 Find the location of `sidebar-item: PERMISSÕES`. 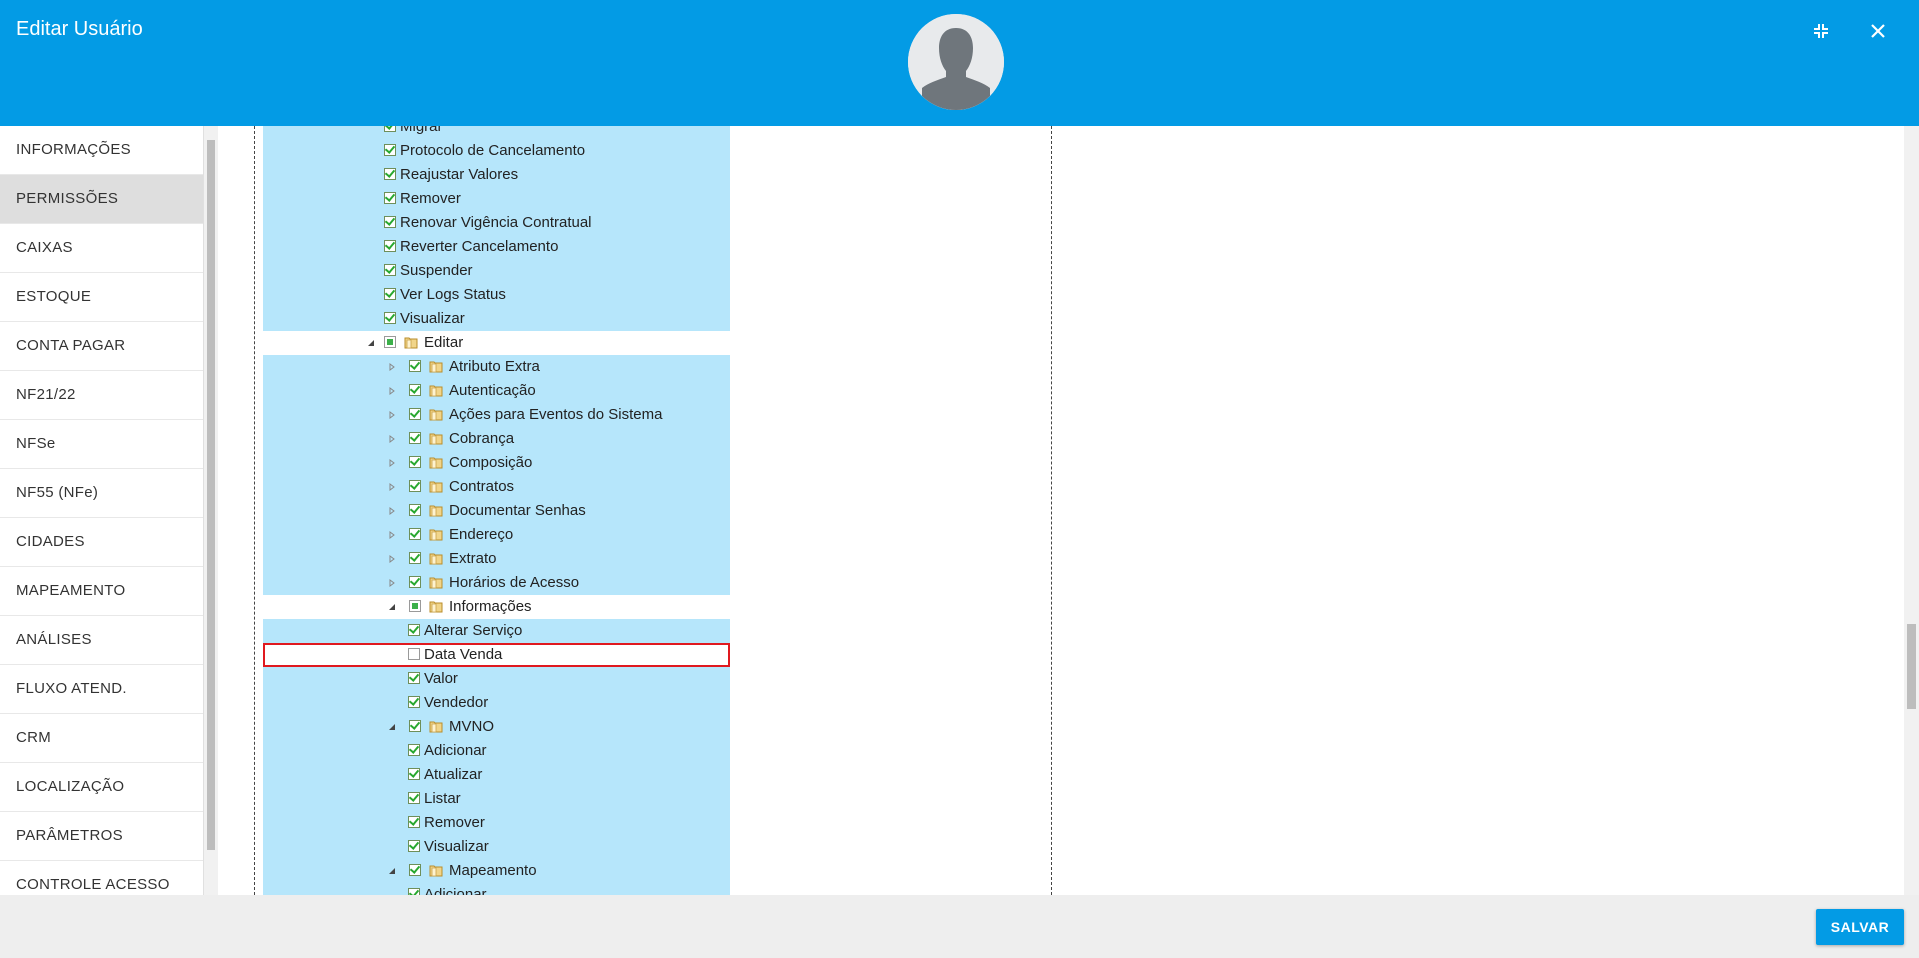

sidebar-item: PERMISSÕES is located at coordinates (101, 199).